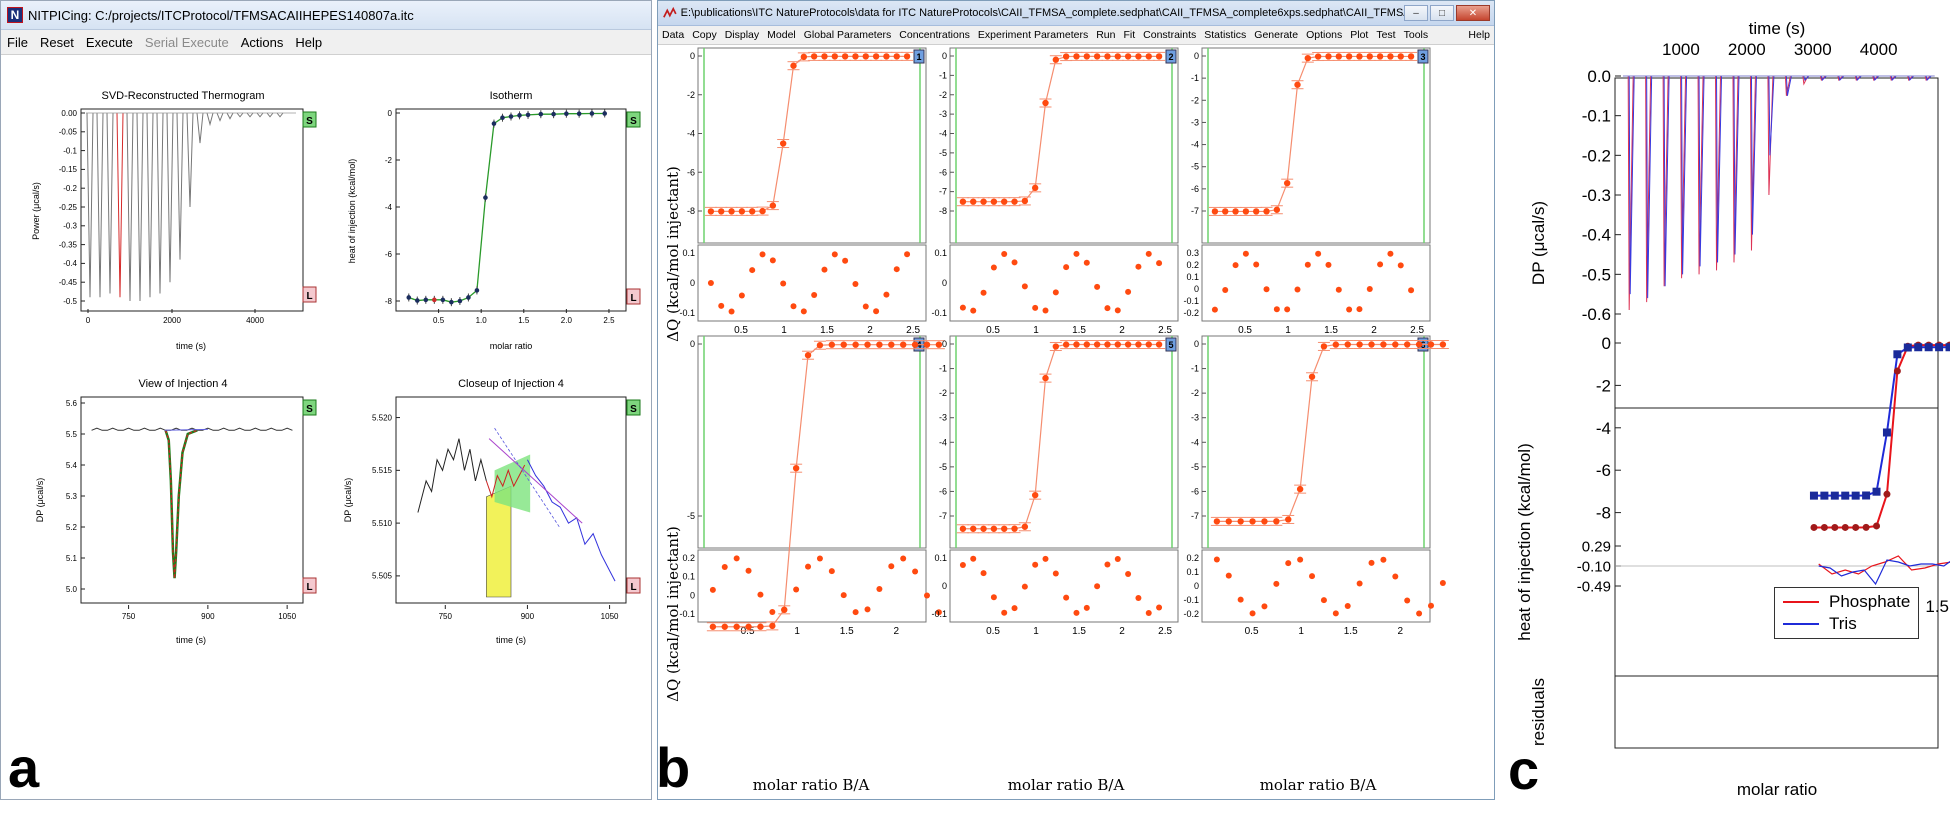 The height and width of the screenshot is (815, 1950). What do you see at coordinates (943, 418) in the screenshot?
I see `sed-ytick-label: -3` at bounding box center [943, 418].